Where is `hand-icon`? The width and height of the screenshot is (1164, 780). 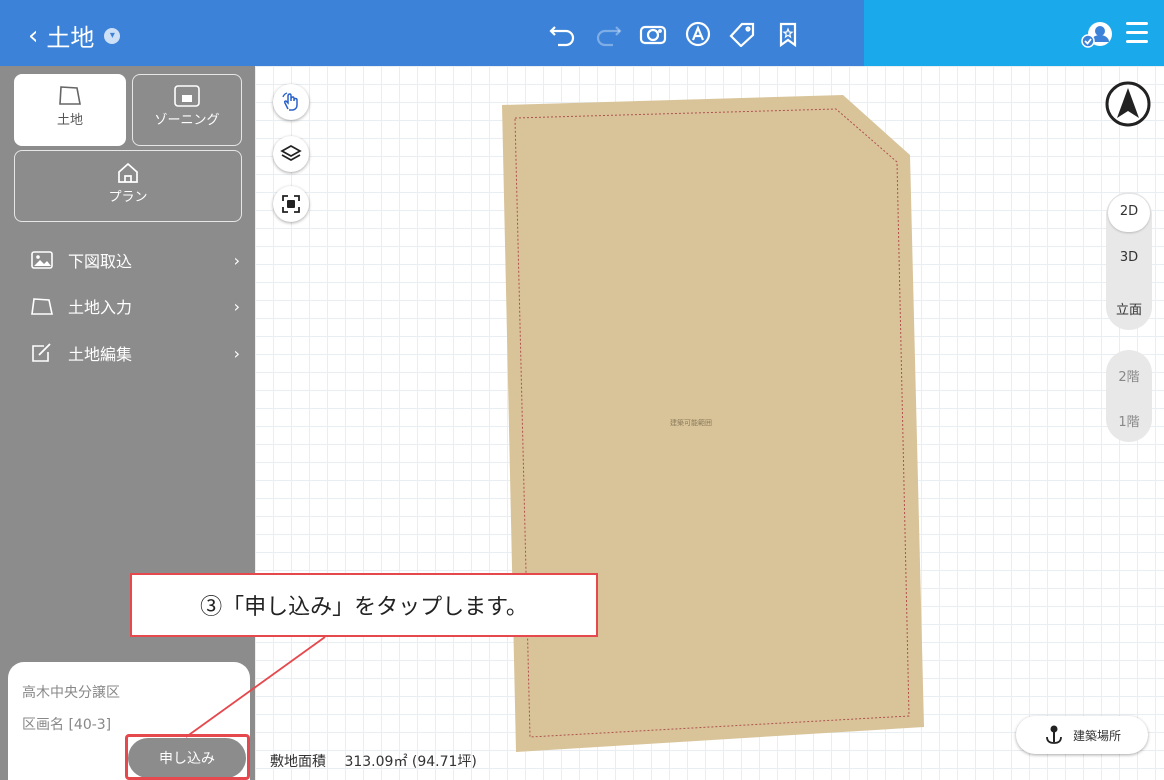 hand-icon is located at coordinates (290, 101).